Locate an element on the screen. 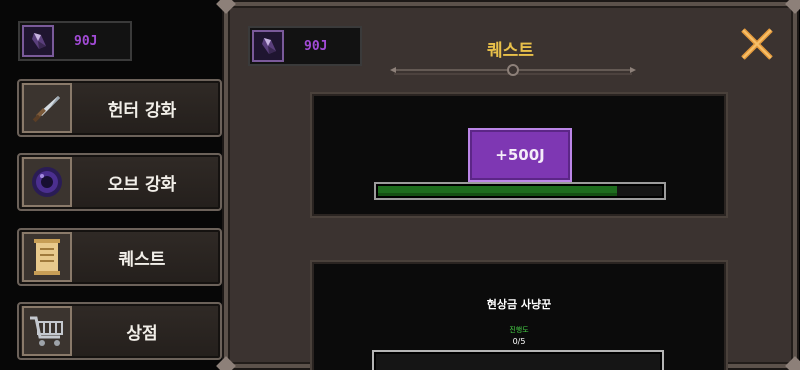  cart-icon is located at coordinates (47, 331).